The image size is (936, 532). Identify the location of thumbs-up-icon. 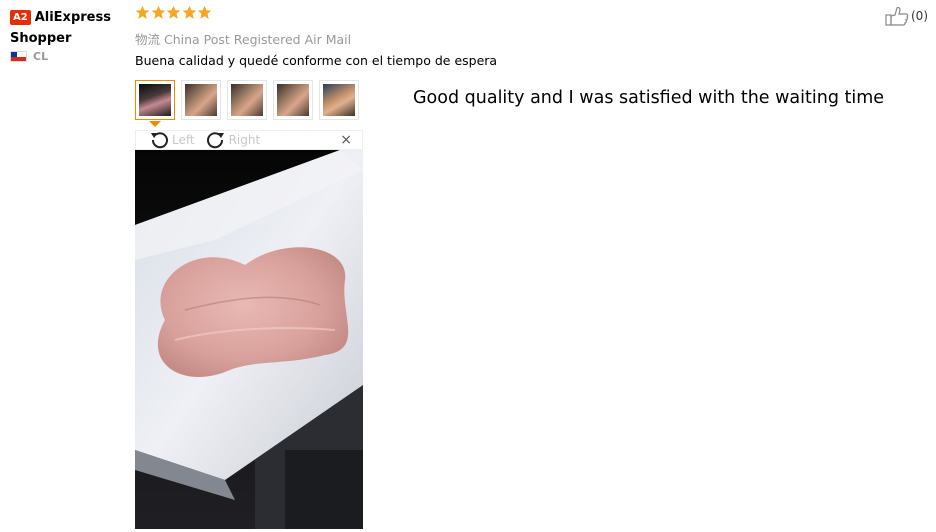
(897, 16).